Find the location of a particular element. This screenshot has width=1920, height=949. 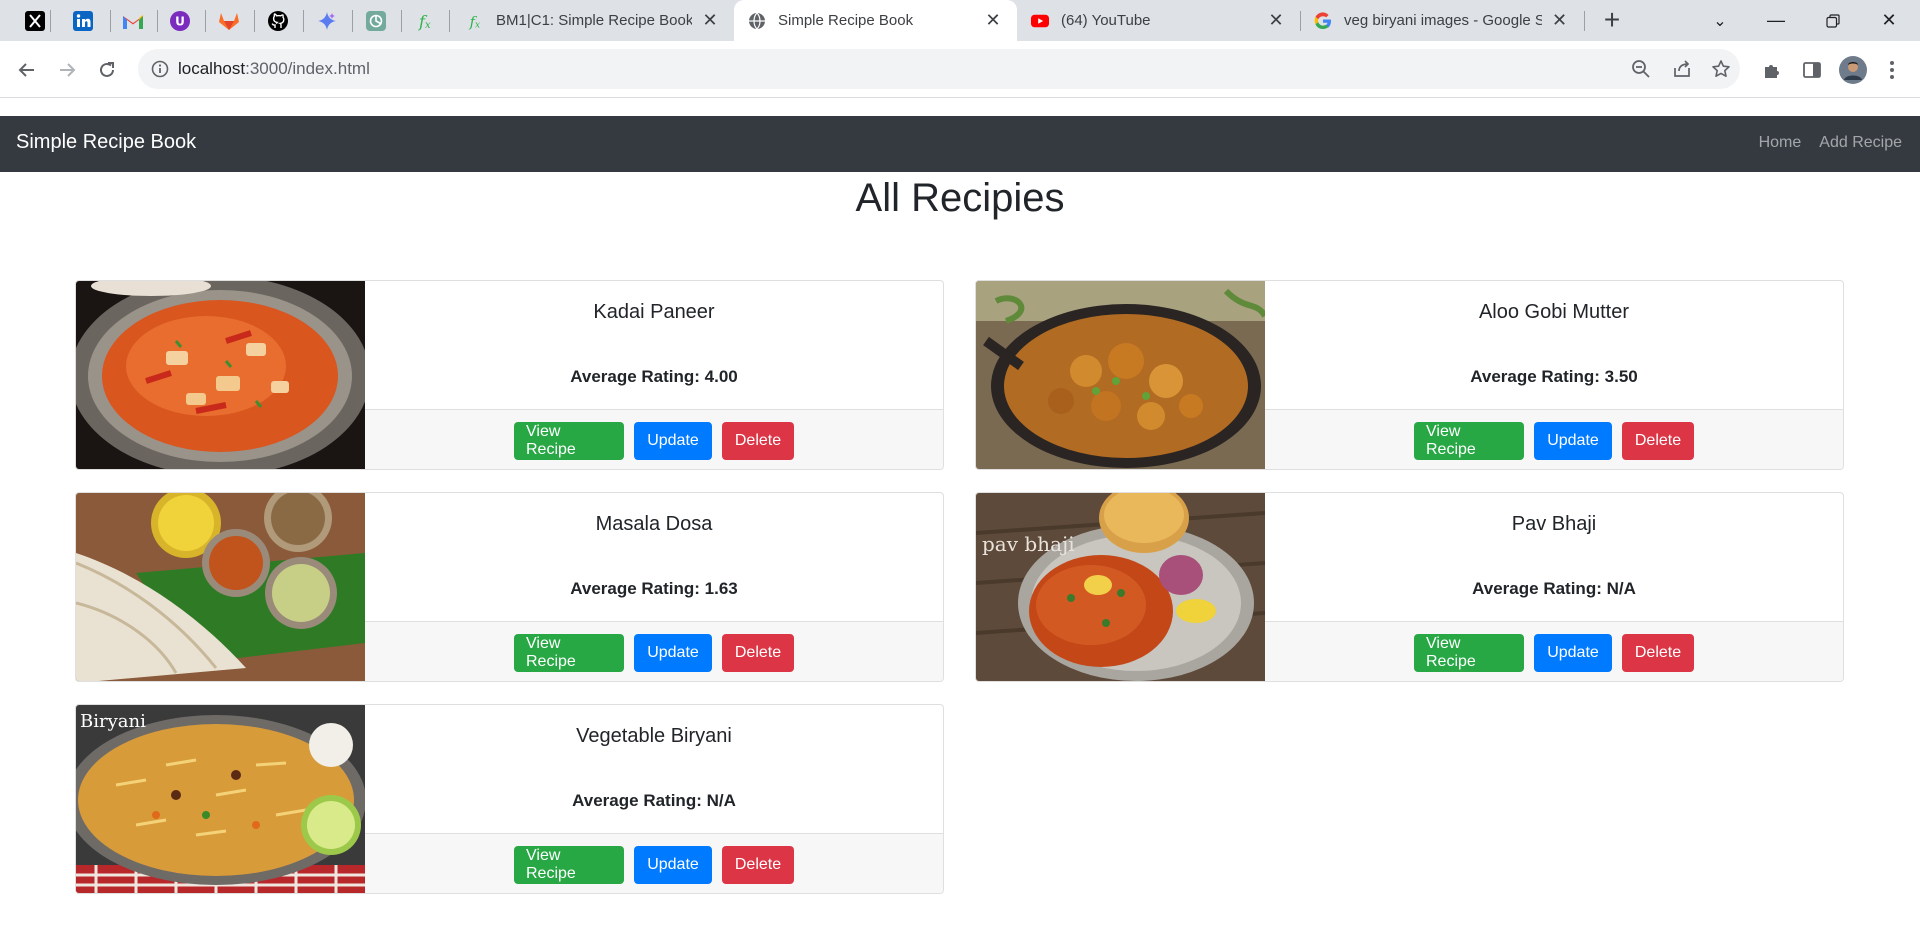

new-tab-button: + is located at coordinates (1612, 21).